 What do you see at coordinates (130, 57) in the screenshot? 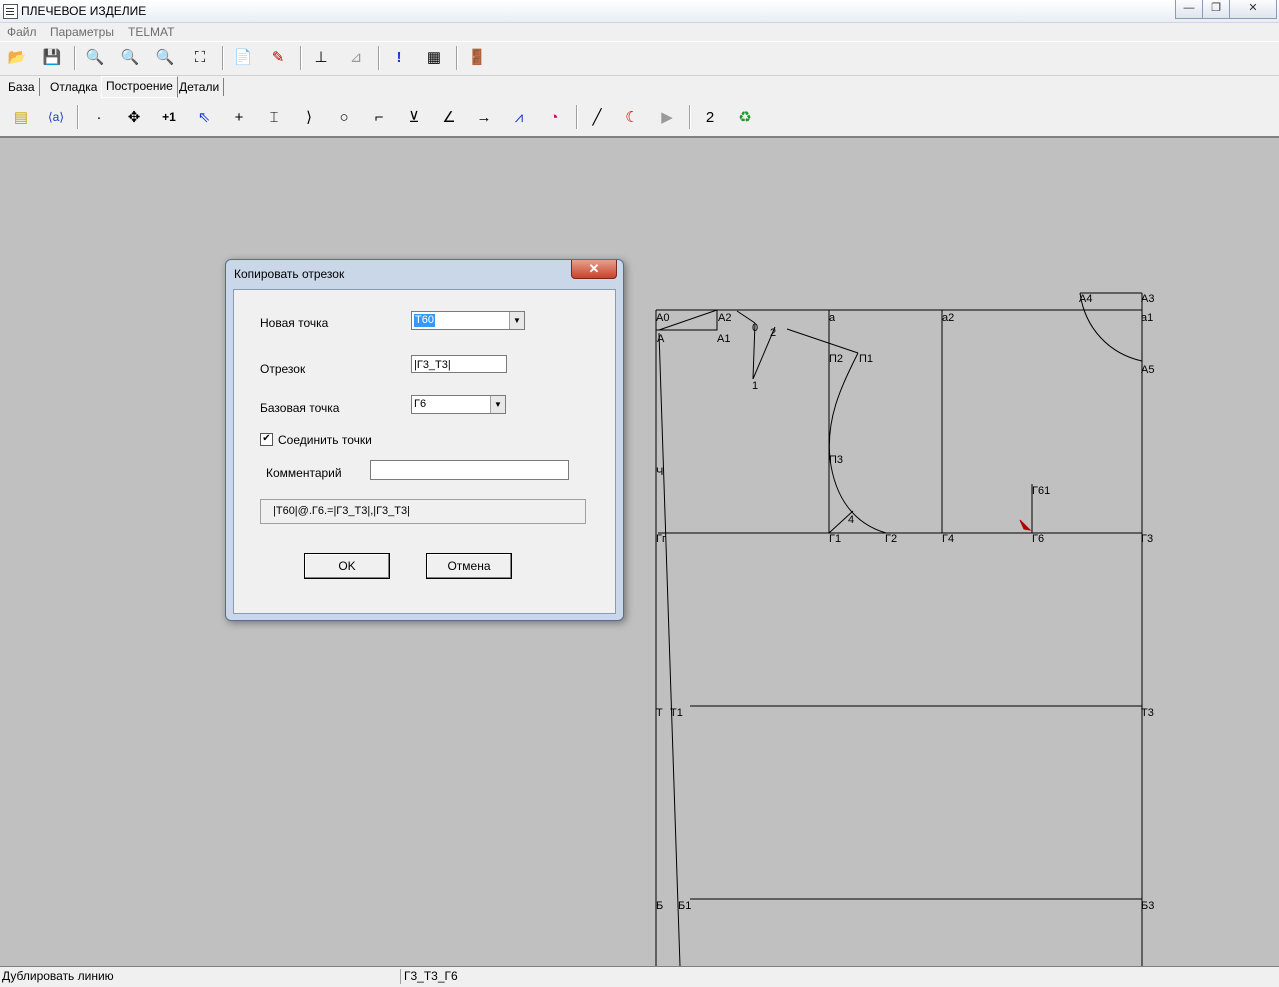
I see `zoom-in-icon: 🔍` at bounding box center [130, 57].